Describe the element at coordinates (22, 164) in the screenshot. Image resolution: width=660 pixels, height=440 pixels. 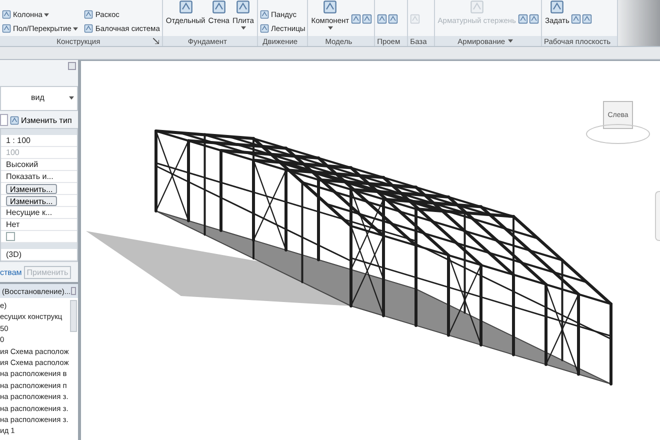
I see `property-value: Высокий` at that location.